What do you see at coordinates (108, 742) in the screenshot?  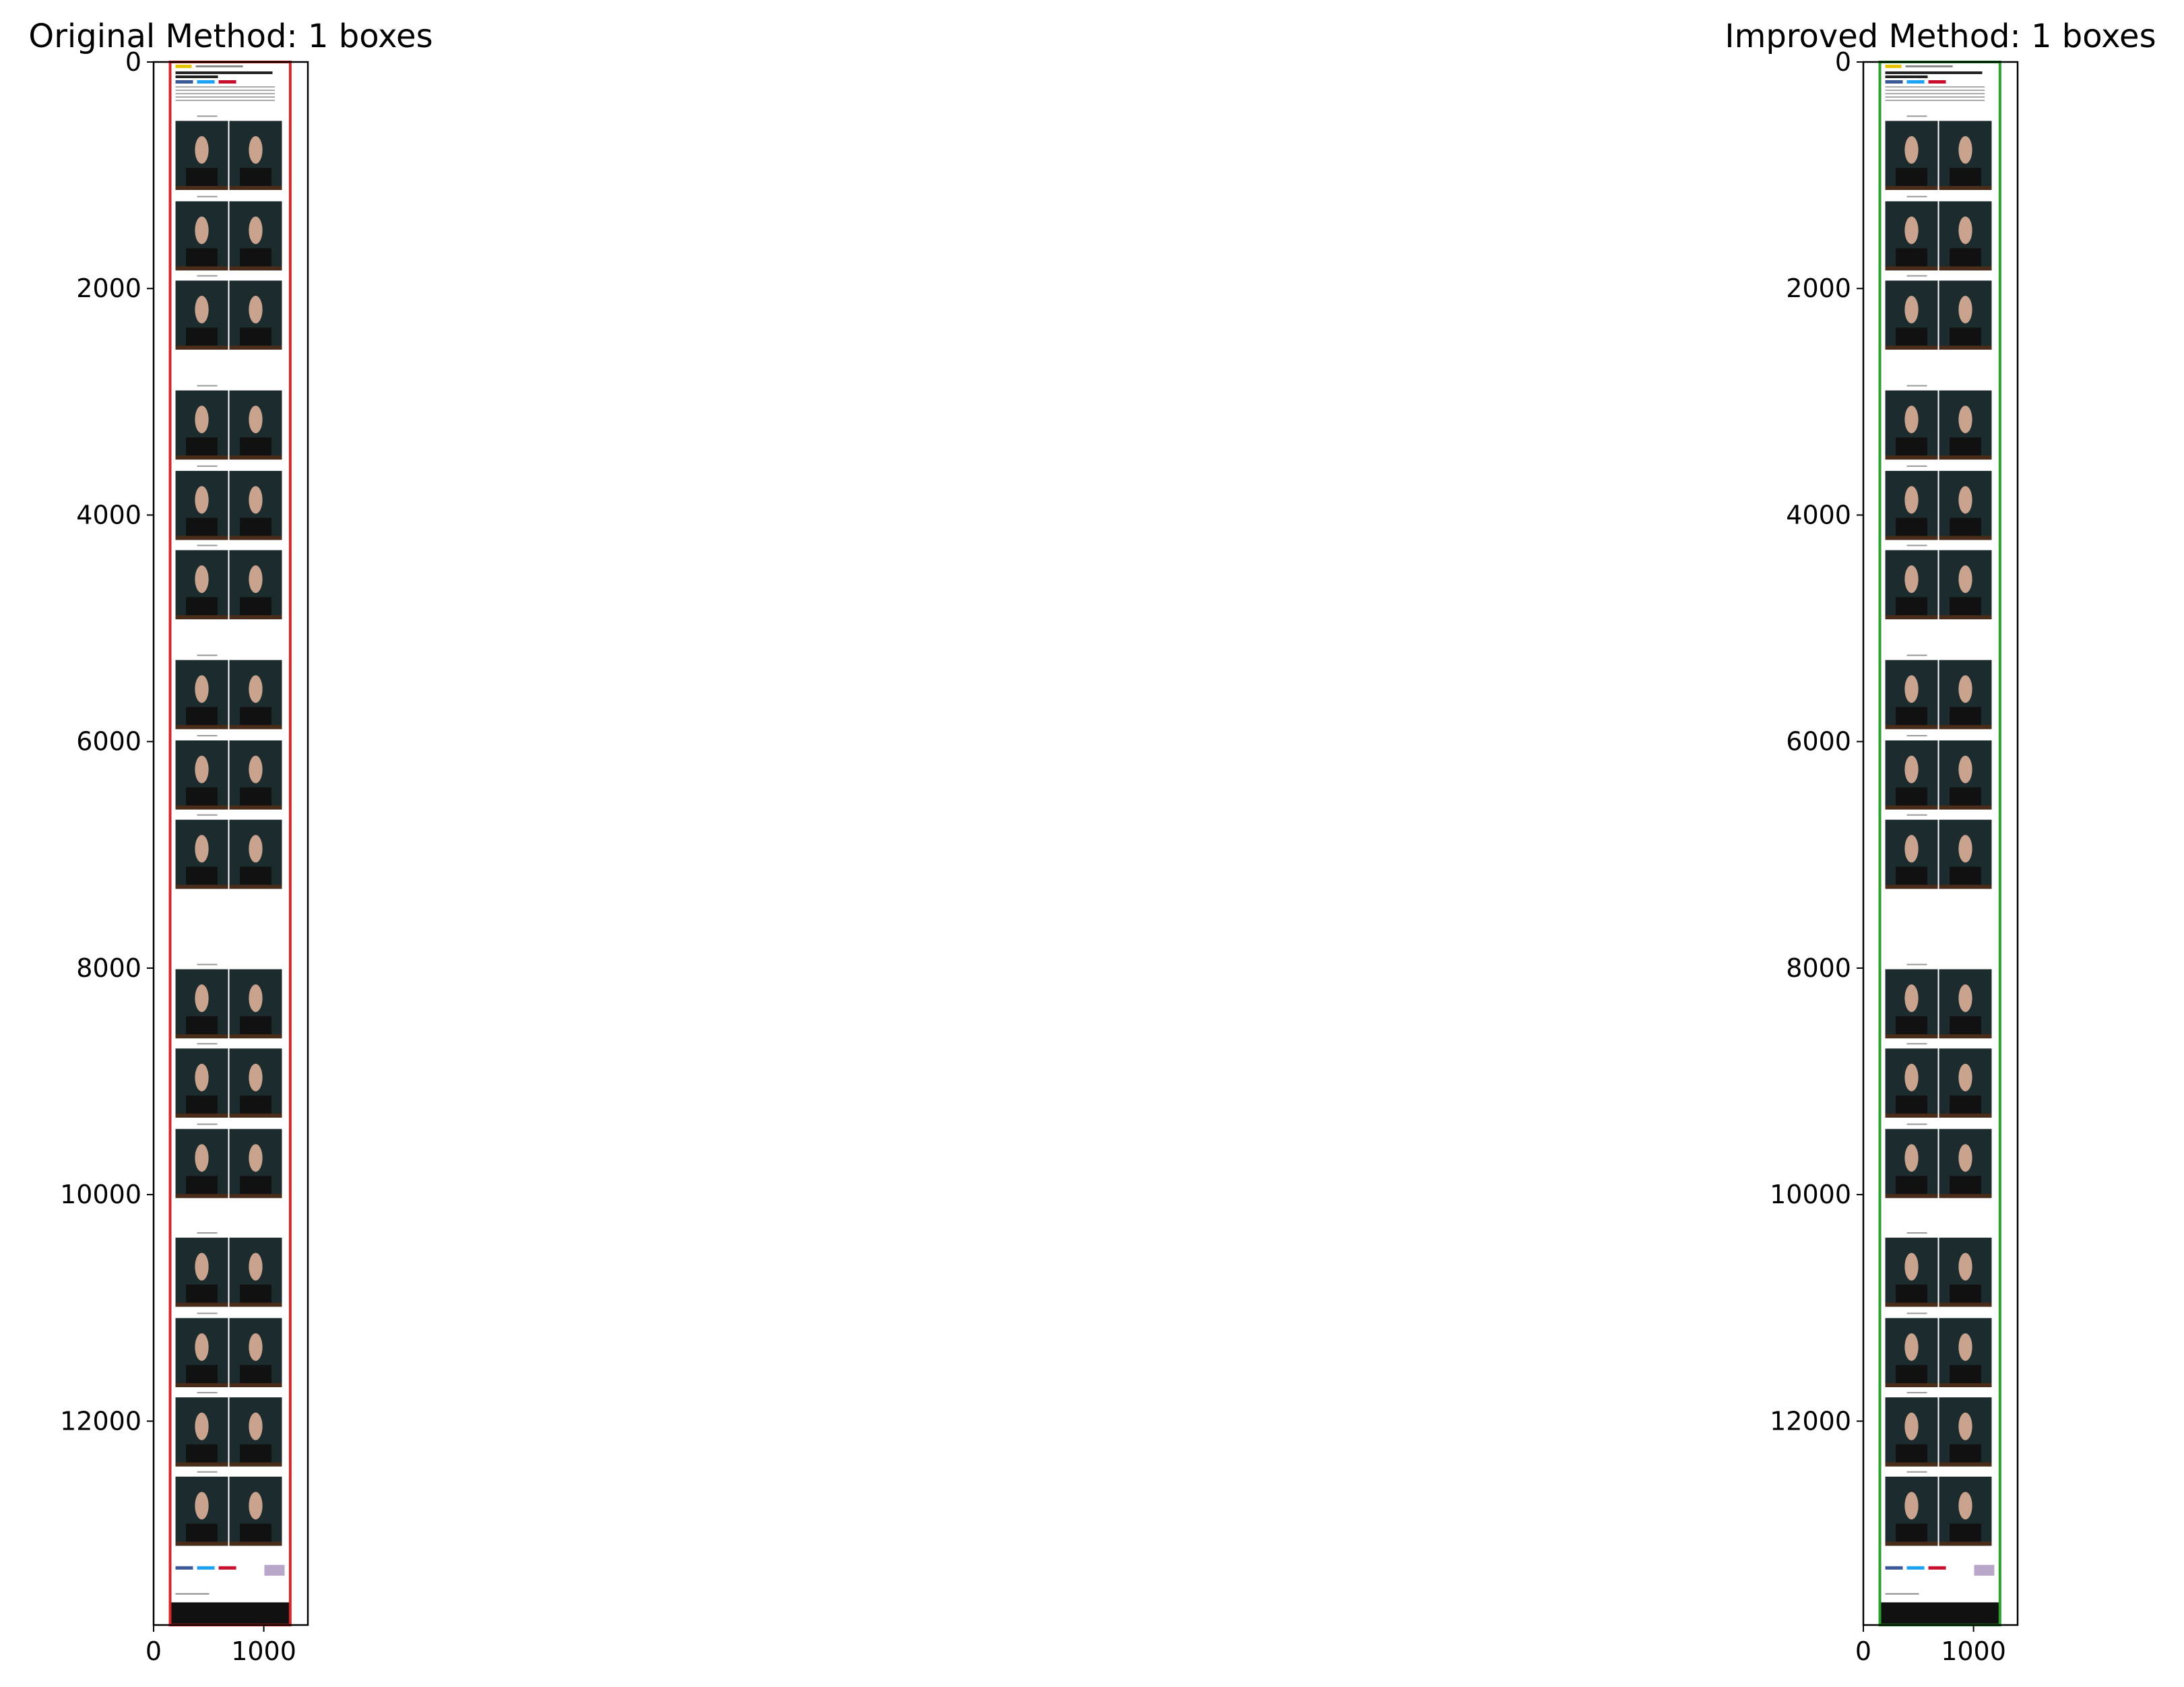 I see `y-tick-label: 6000` at bounding box center [108, 742].